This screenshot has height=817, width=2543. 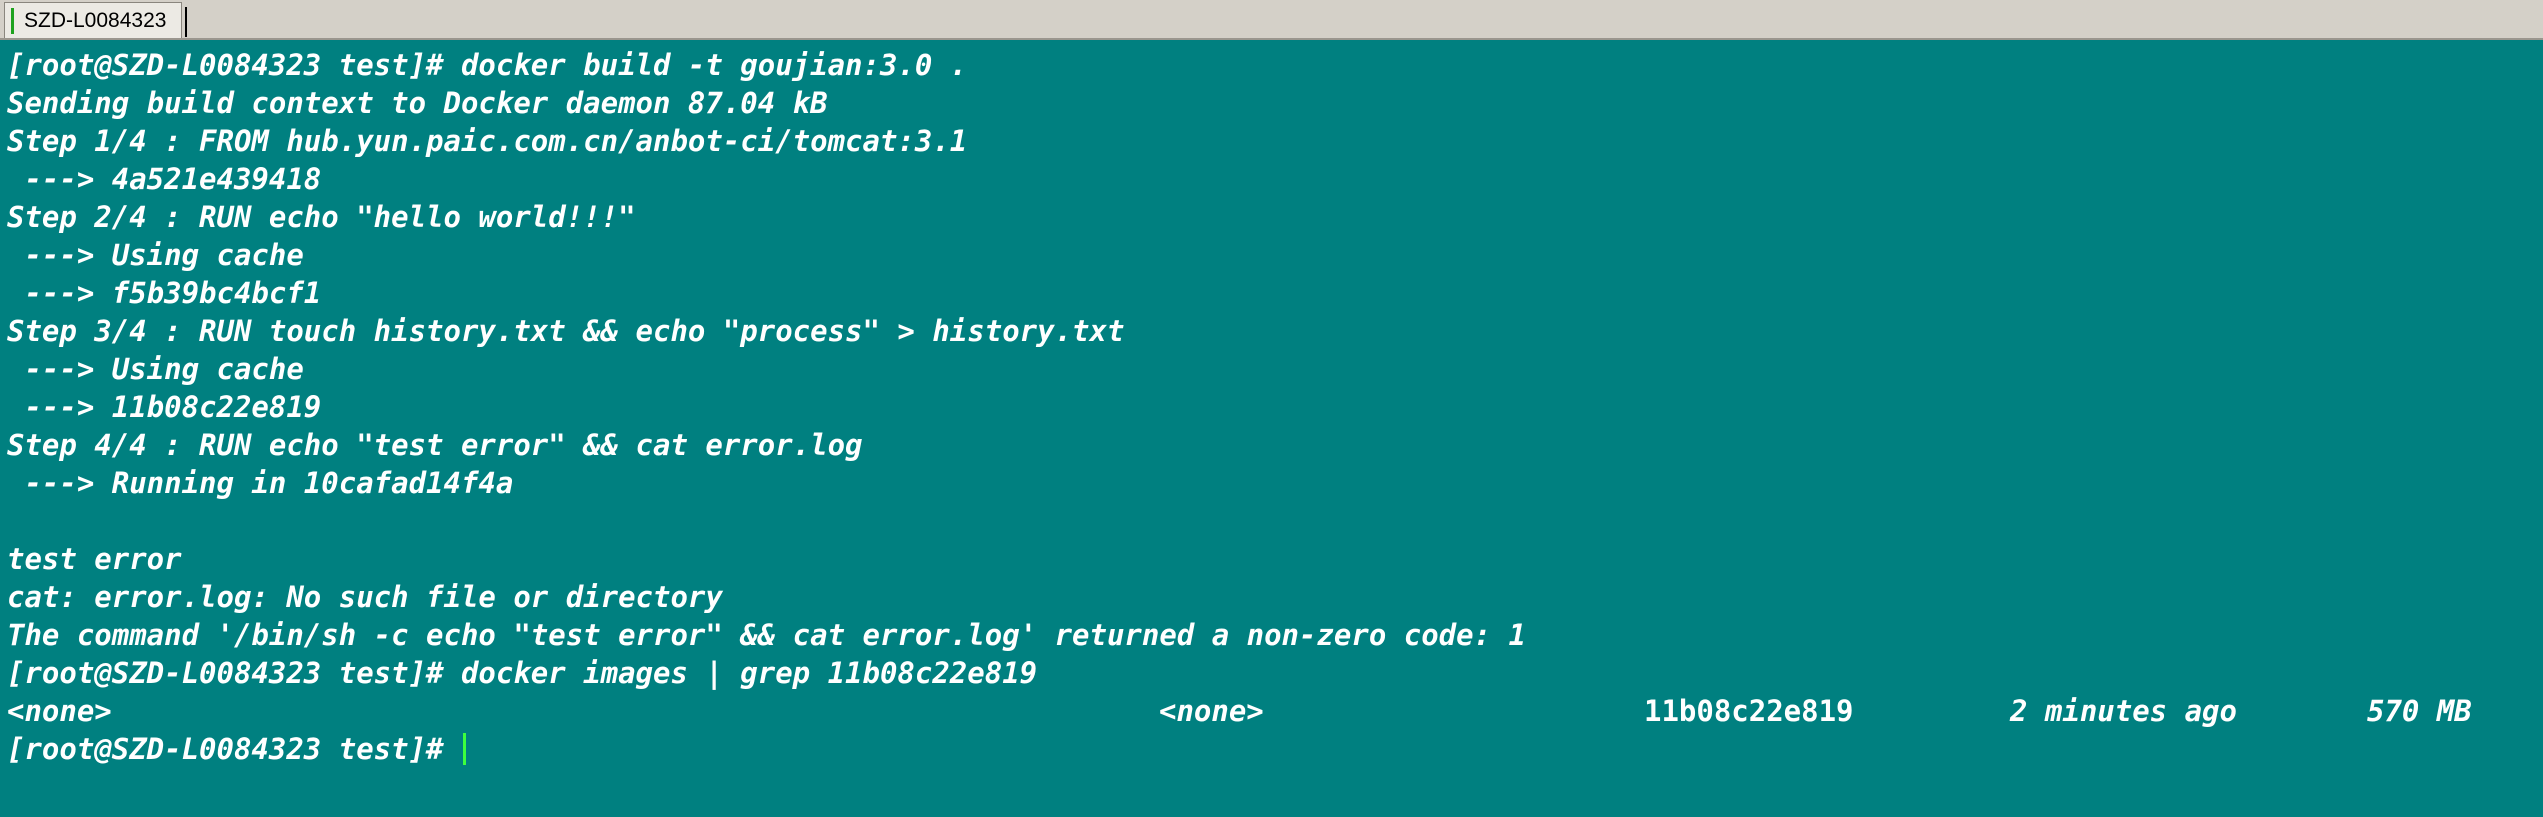 What do you see at coordinates (464, 749) in the screenshot?
I see `text-cursor` at bounding box center [464, 749].